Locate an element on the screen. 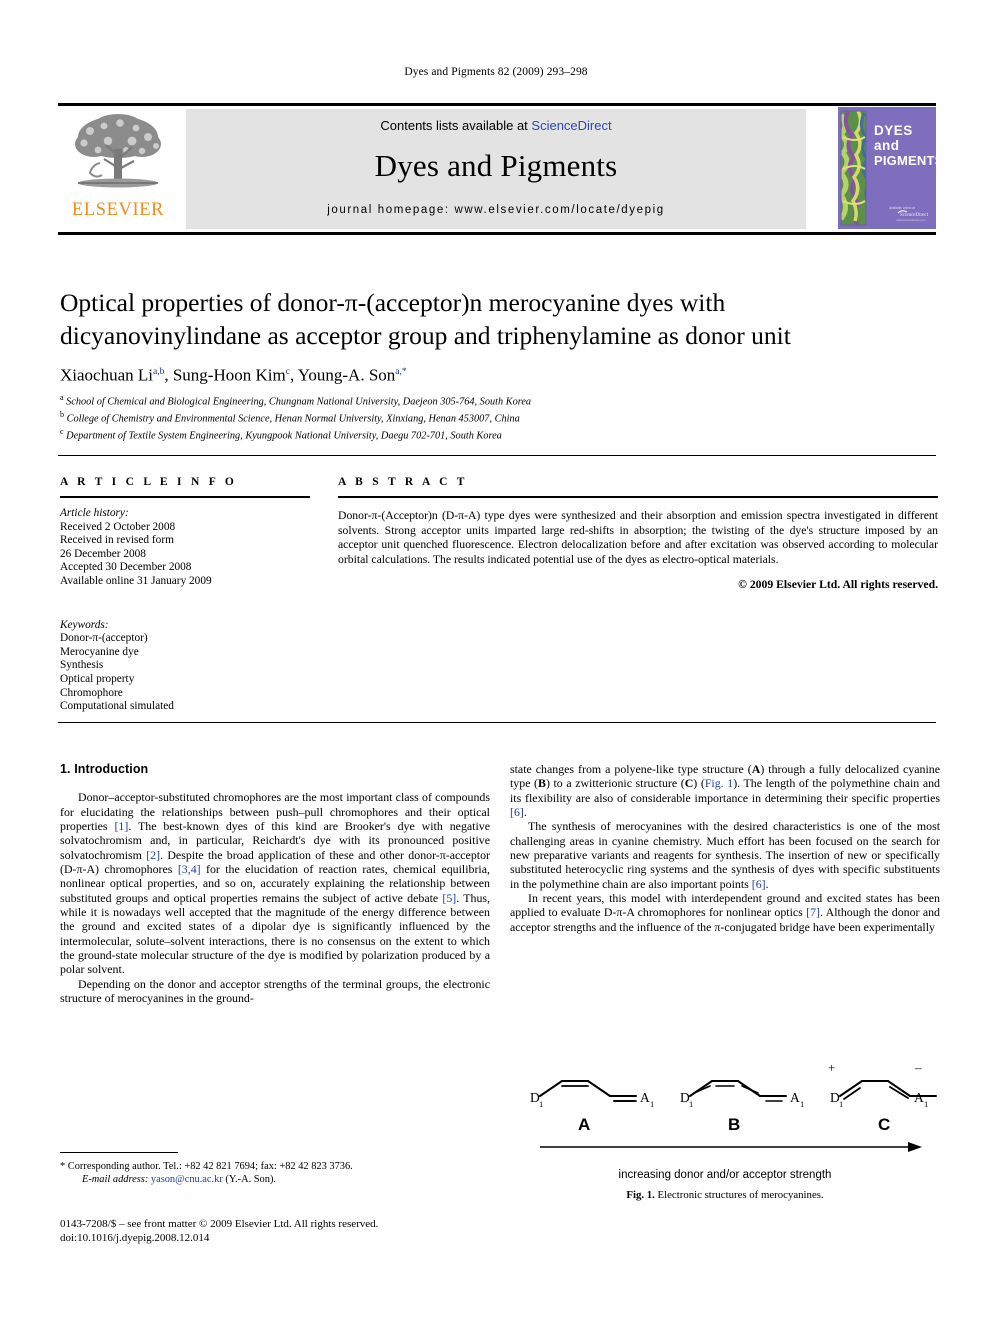 Image resolution: width=992 pixels, height=1323 pixels. history-item: Accepted 30 December 2008 is located at coordinates (126, 567).